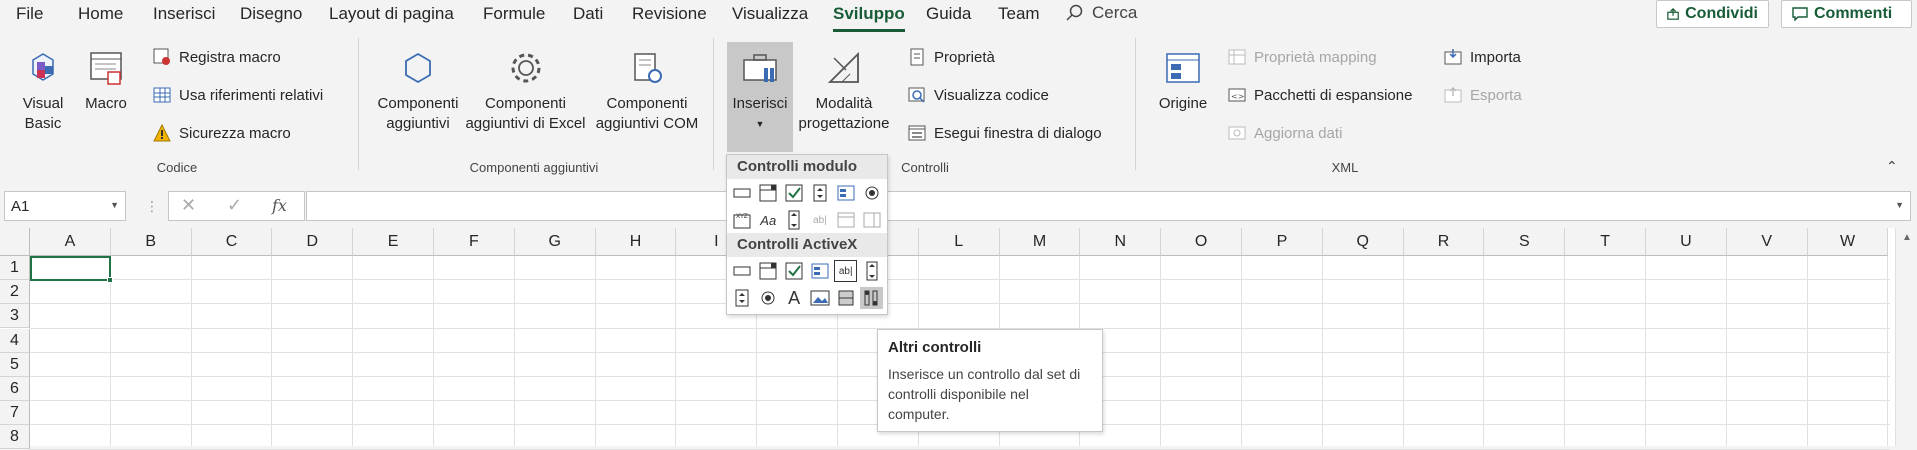 This screenshot has width=1917, height=450. What do you see at coordinates (555, 242) in the screenshot?
I see `column-header: G` at bounding box center [555, 242].